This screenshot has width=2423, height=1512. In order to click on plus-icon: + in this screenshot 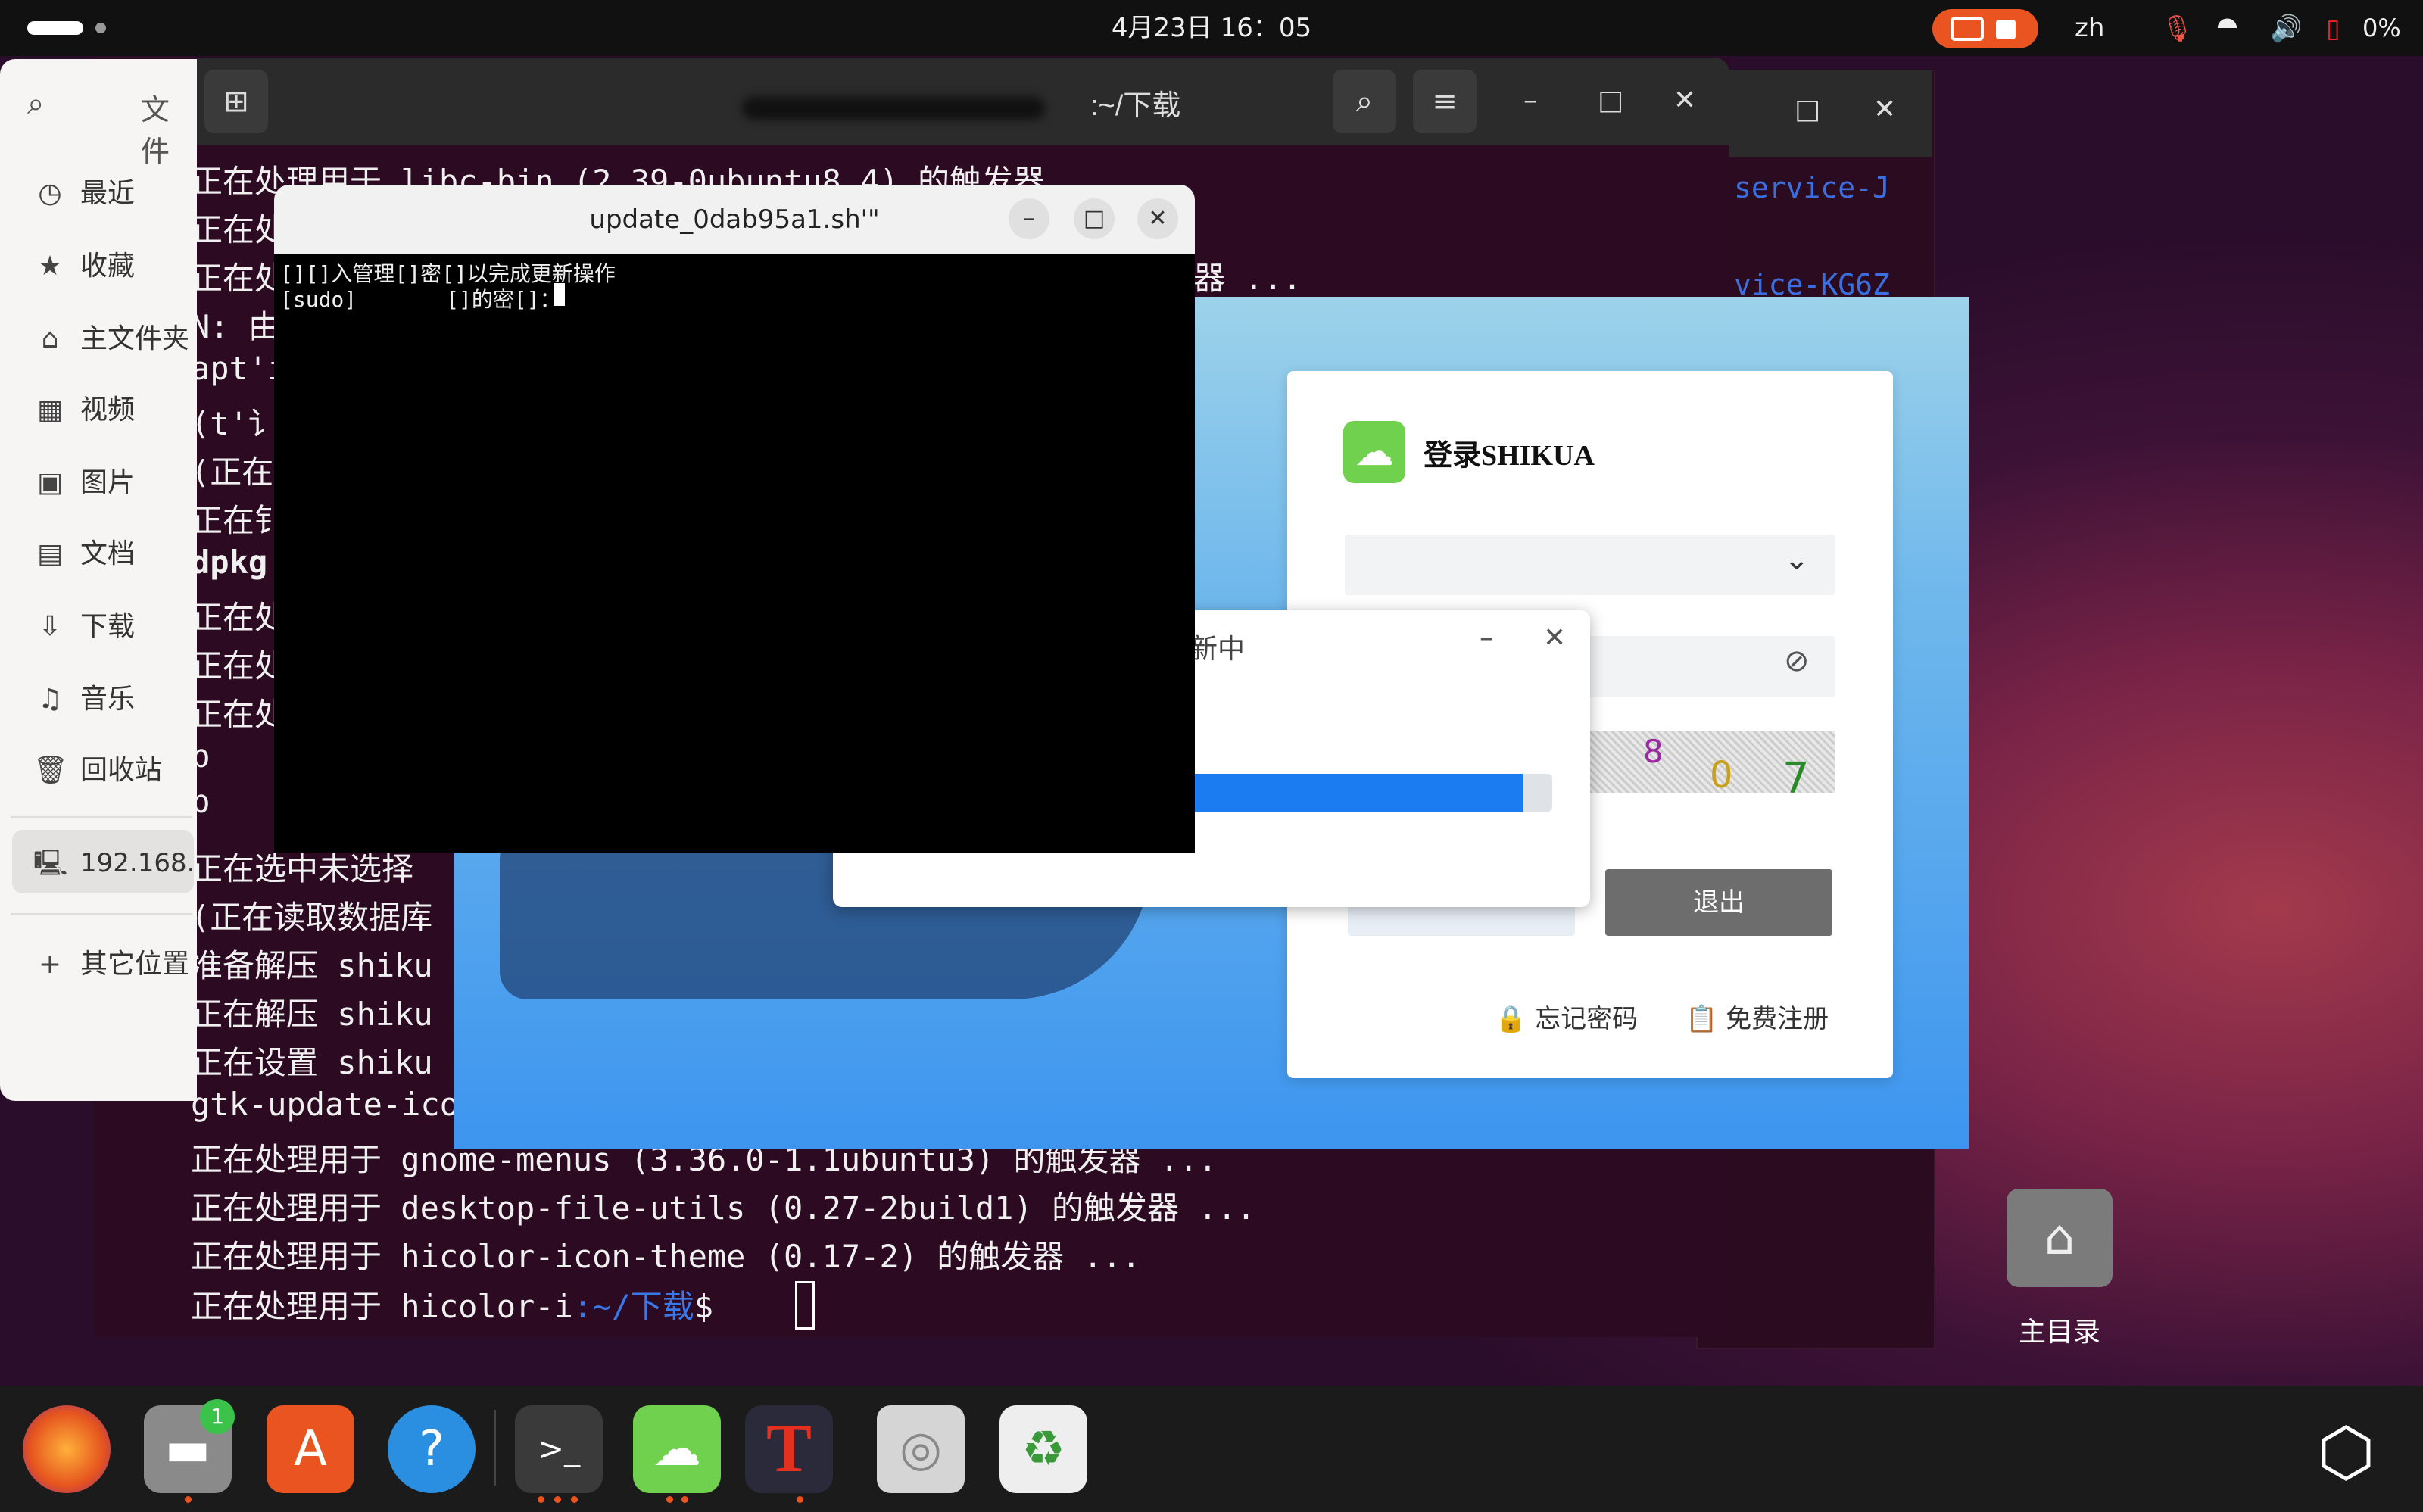, I will do `click(50, 965)`.